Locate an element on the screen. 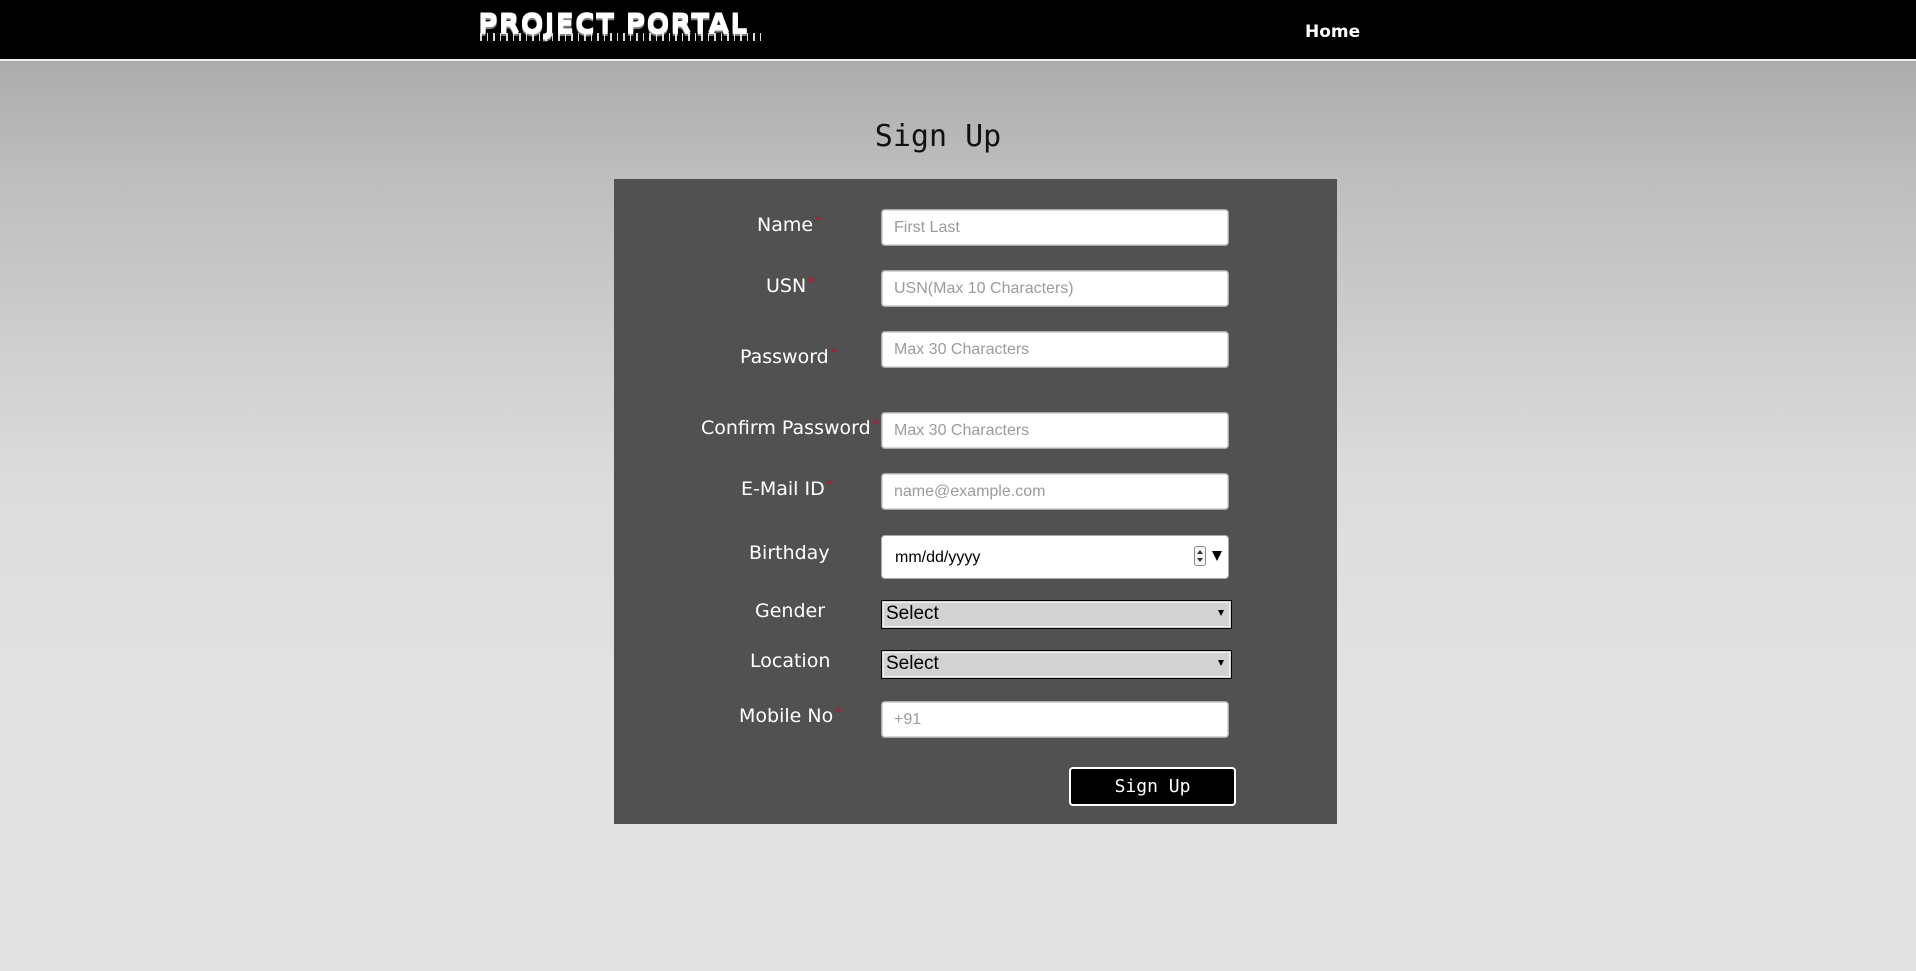  spinner-up-icon is located at coordinates (1200, 552).